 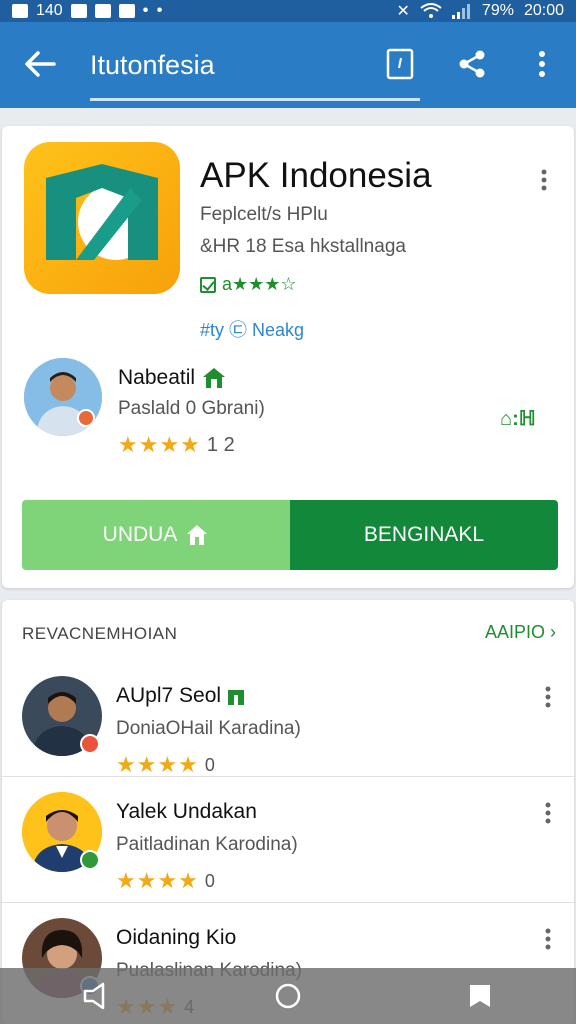 I want to click on mute-icon: ✕, so click(x=403, y=11).